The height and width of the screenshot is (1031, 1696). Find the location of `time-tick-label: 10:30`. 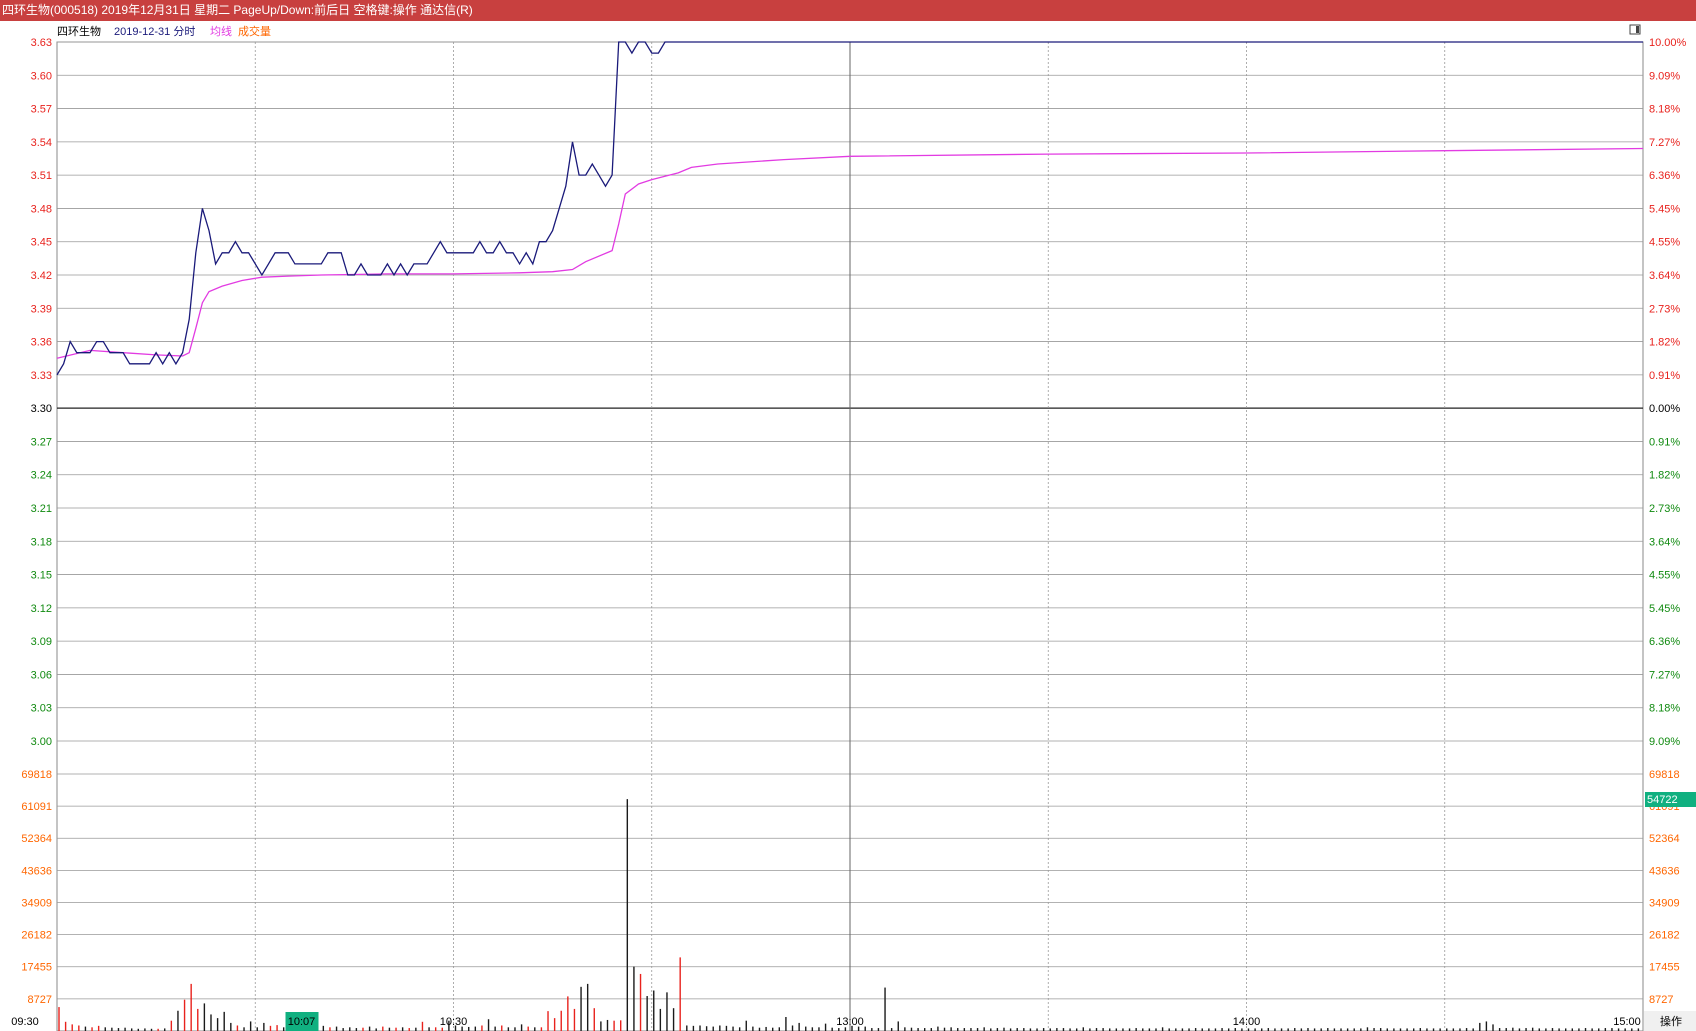

time-tick-label: 10:30 is located at coordinates (454, 1022).